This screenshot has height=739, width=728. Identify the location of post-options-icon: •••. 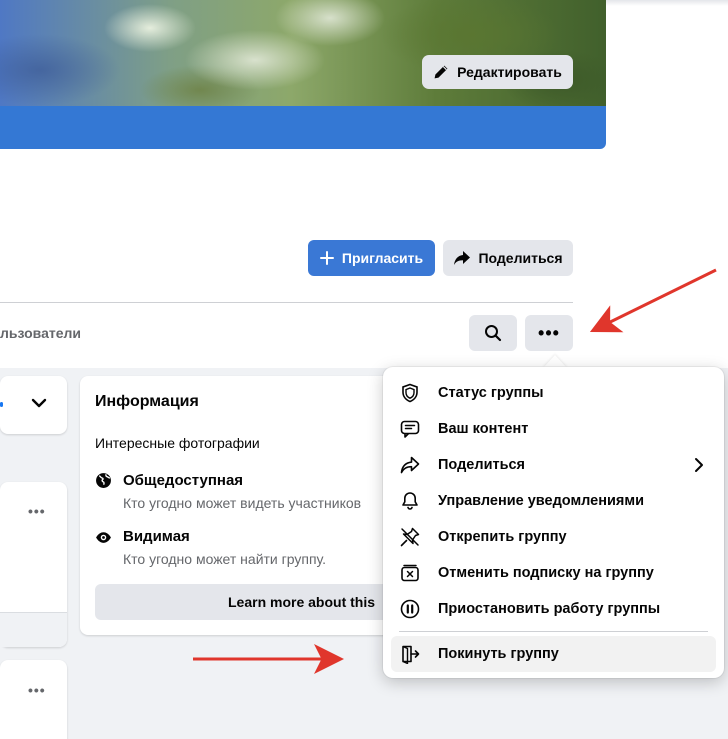
(37, 511).